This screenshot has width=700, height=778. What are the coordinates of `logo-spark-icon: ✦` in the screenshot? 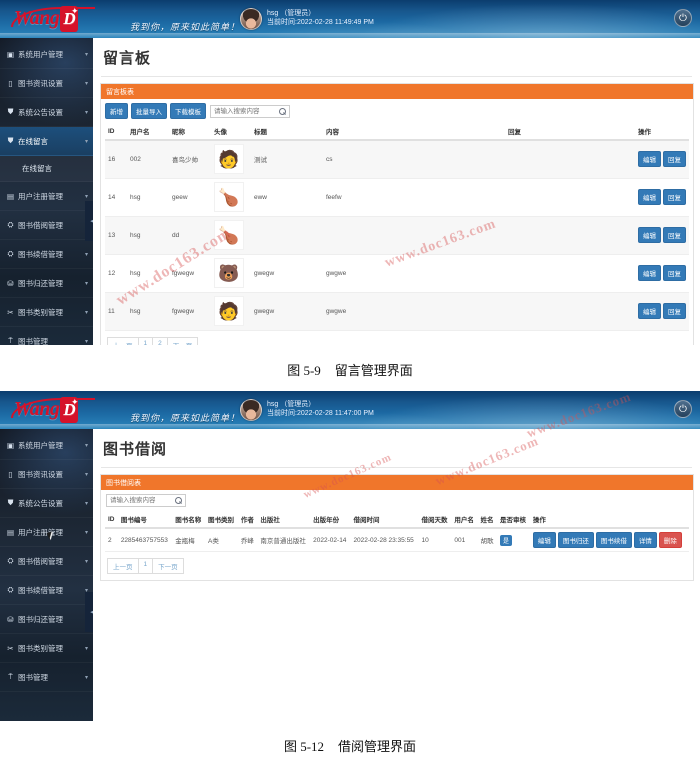 It's located at (75, 402).